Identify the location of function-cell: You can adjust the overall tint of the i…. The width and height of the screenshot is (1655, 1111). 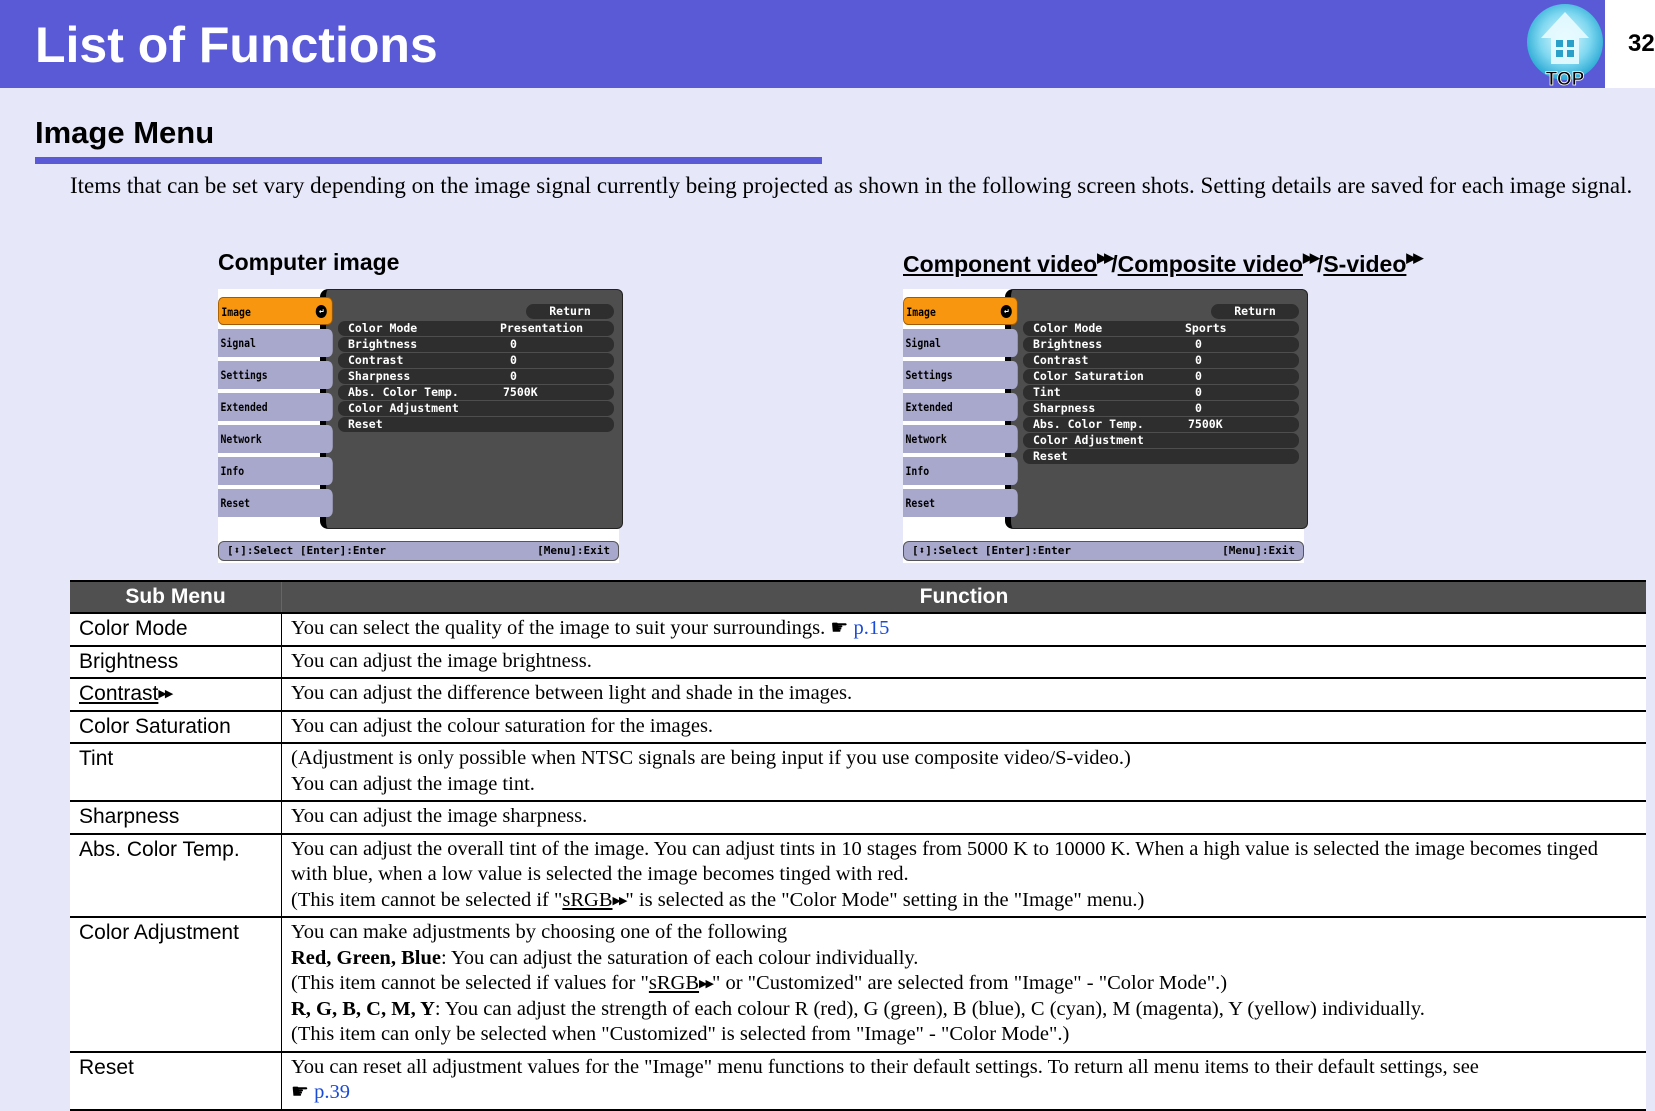
(963, 874).